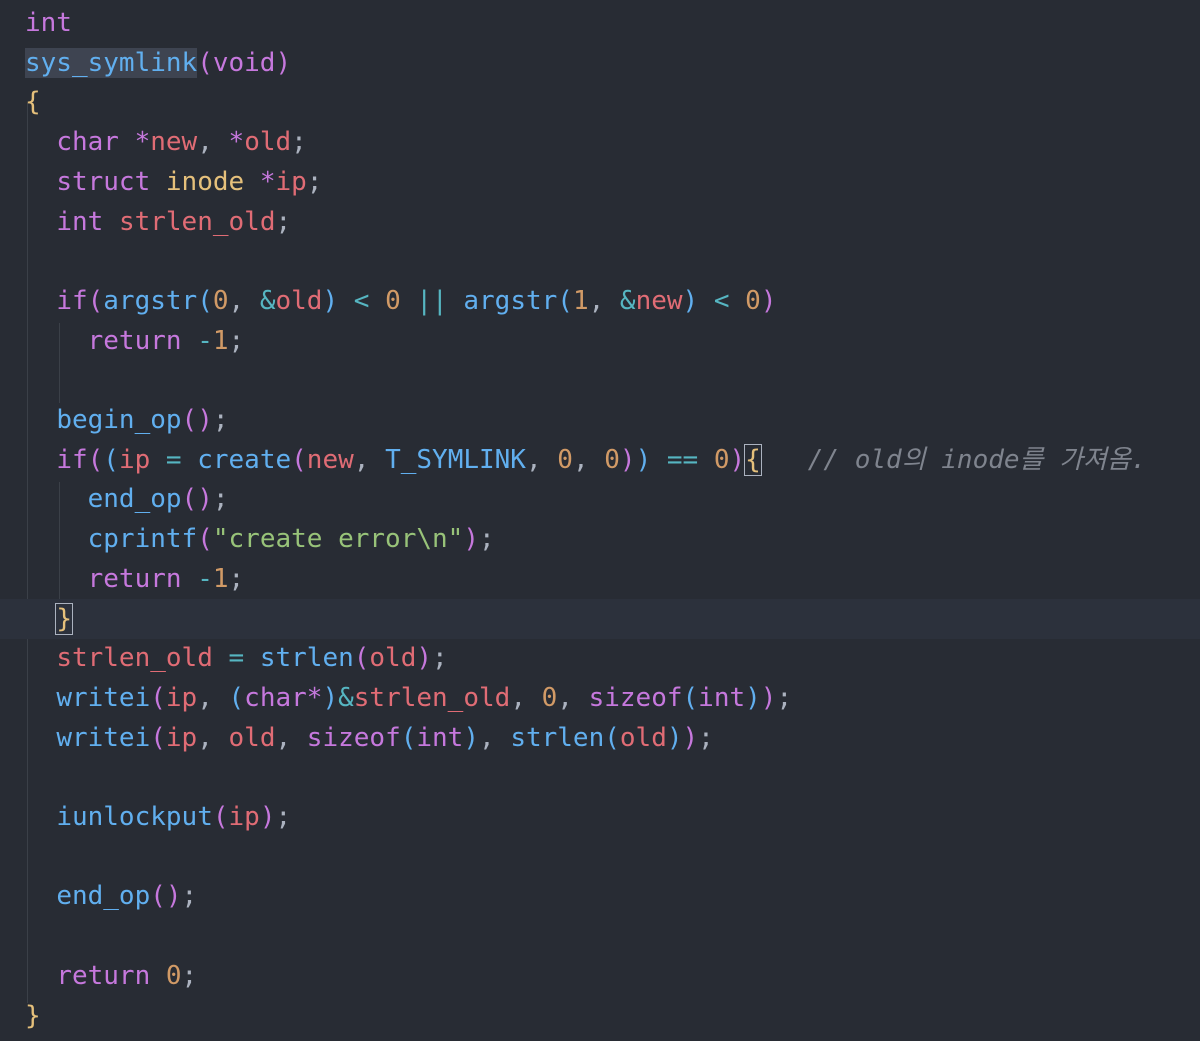 The height and width of the screenshot is (1041, 1200). I want to click on code-token: argstr, so click(150, 300).